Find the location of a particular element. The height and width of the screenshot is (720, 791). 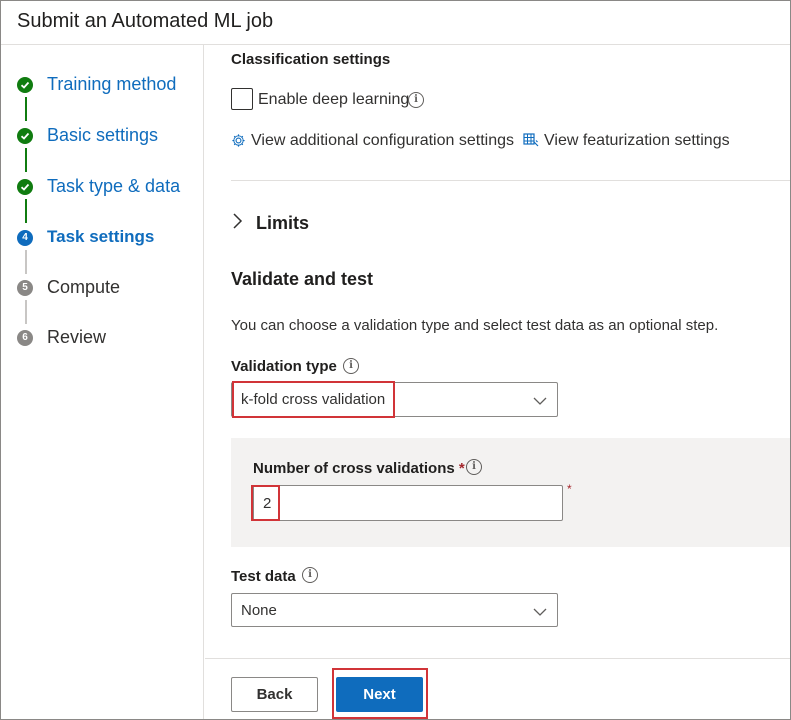

step-number-badge: 5 is located at coordinates (25, 288).